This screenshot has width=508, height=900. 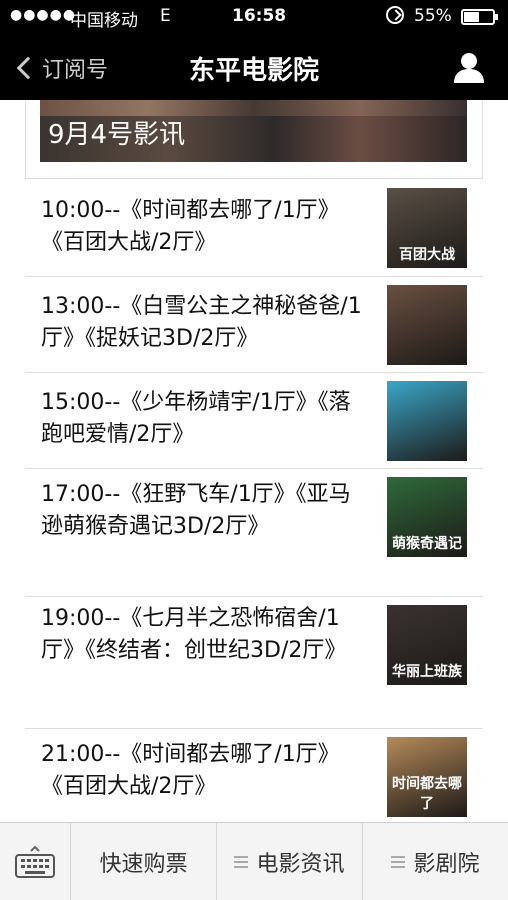 I want to click on status-time: 16:58, so click(x=259, y=16).